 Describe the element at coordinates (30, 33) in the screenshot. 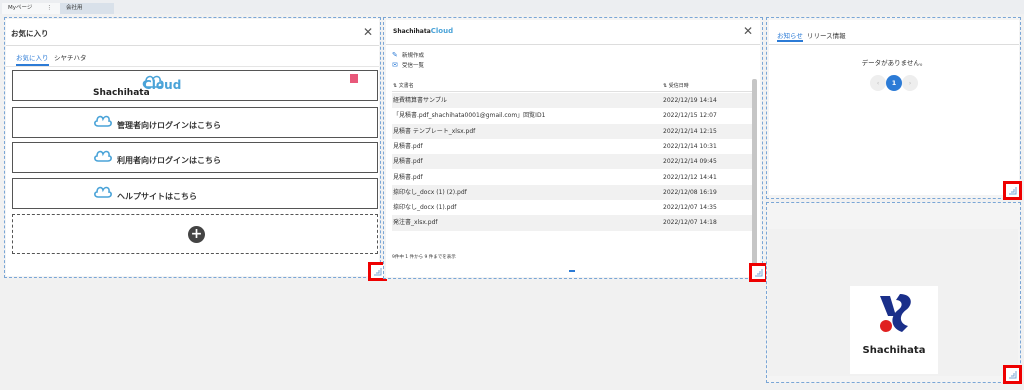

I see `favorites-title: お気に入り` at that location.